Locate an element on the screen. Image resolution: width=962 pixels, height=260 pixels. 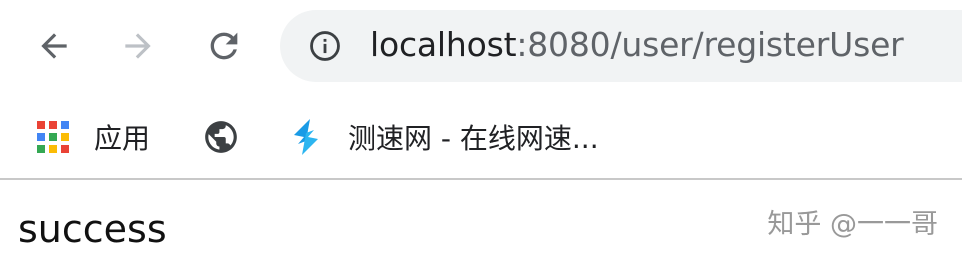
response-text: success is located at coordinates (92, 229).